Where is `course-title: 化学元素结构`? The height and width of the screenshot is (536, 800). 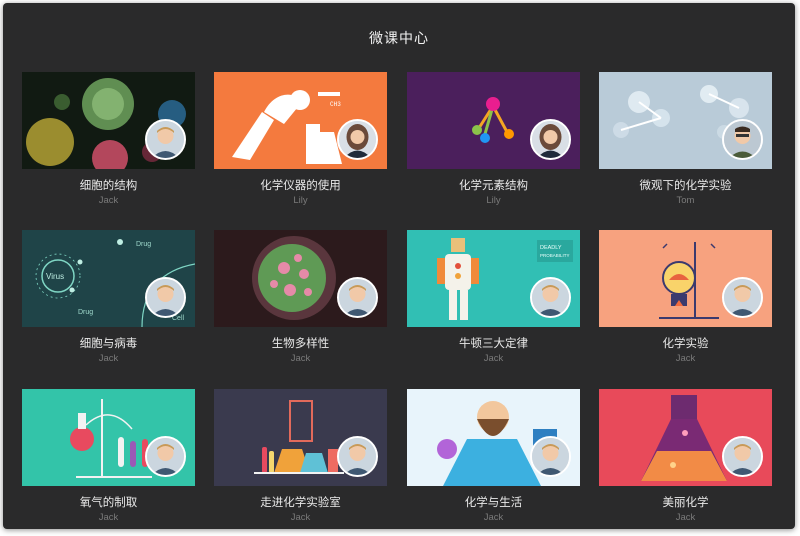
course-title: 化学元素结构 is located at coordinates (493, 185).